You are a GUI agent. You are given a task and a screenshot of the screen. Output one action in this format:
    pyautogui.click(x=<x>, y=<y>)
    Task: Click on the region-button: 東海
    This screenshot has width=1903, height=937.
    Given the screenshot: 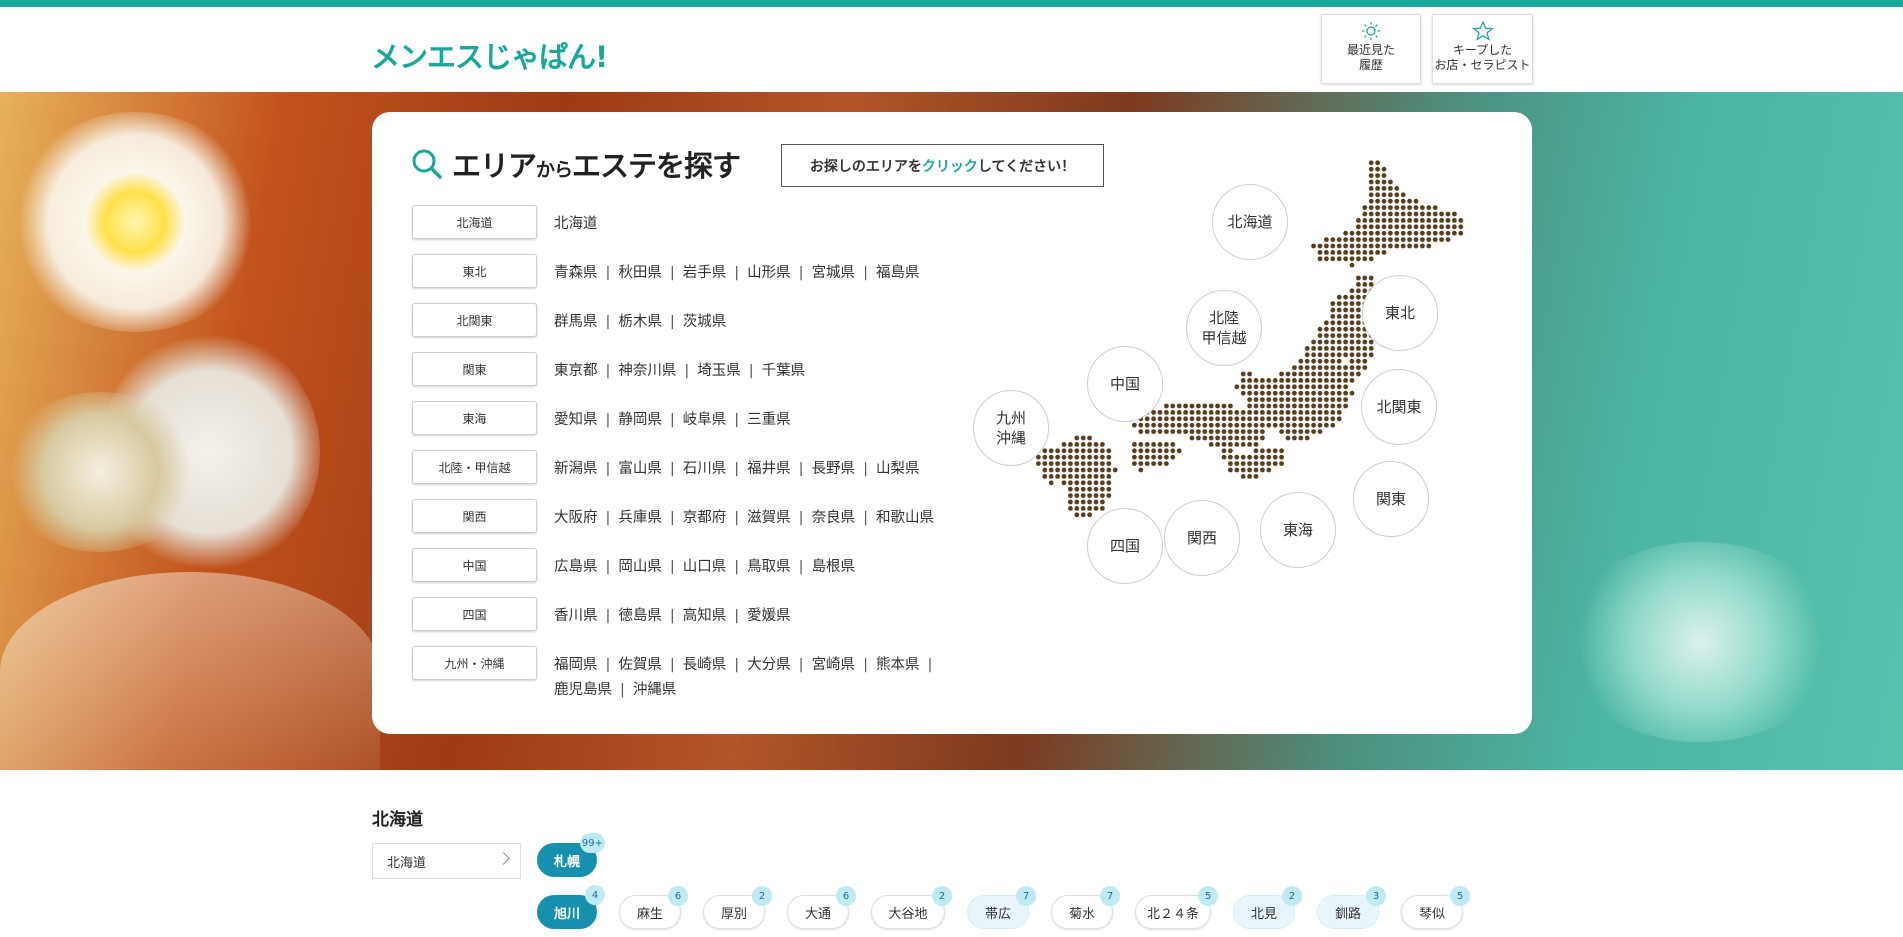 What is the action you would take?
    pyautogui.click(x=474, y=418)
    